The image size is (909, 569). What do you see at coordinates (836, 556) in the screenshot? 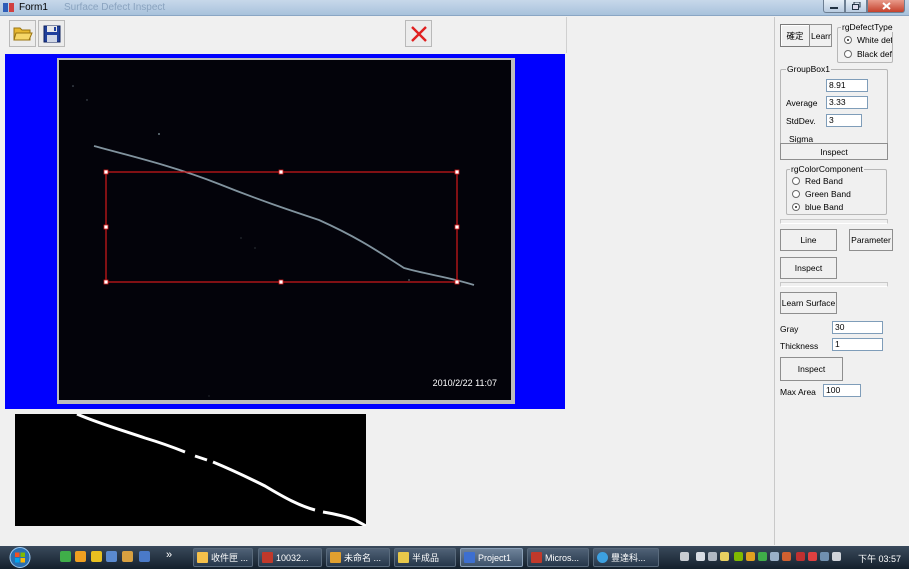
I see `tray-volume-icon` at bounding box center [836, 556].